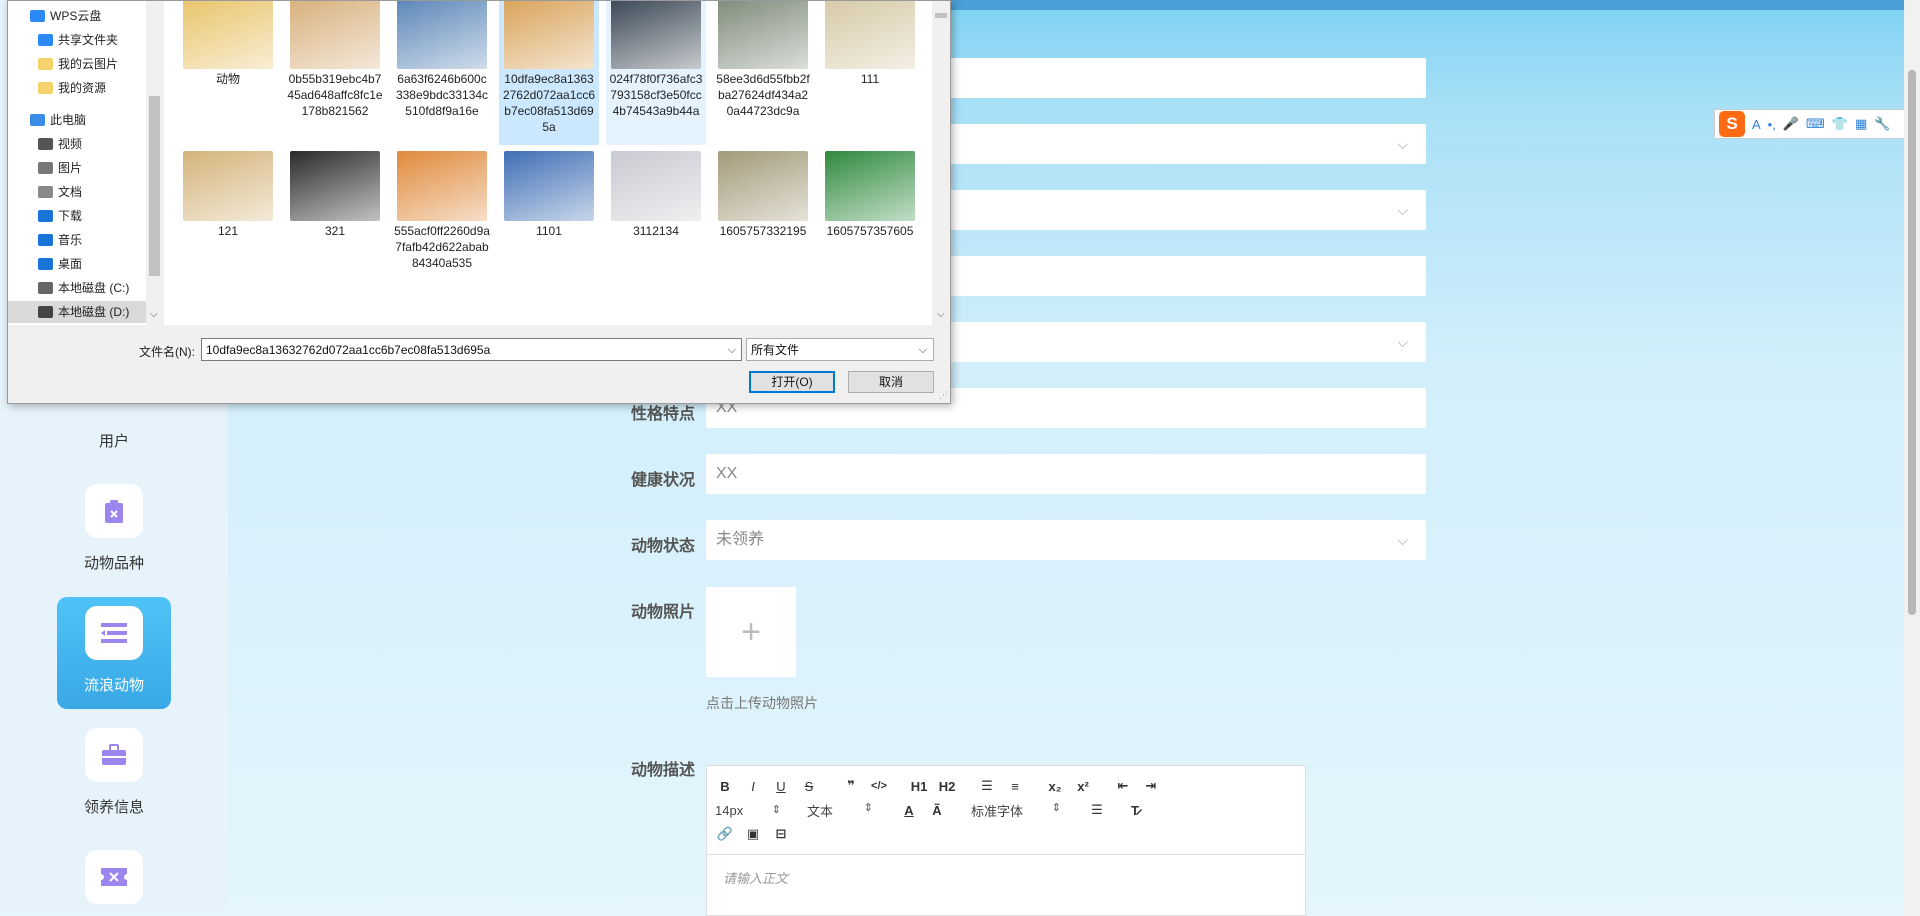 The image size is (1920, 916). I want to click on sidebar-item-stray-animals: 流浪动物, so click(114, 653).